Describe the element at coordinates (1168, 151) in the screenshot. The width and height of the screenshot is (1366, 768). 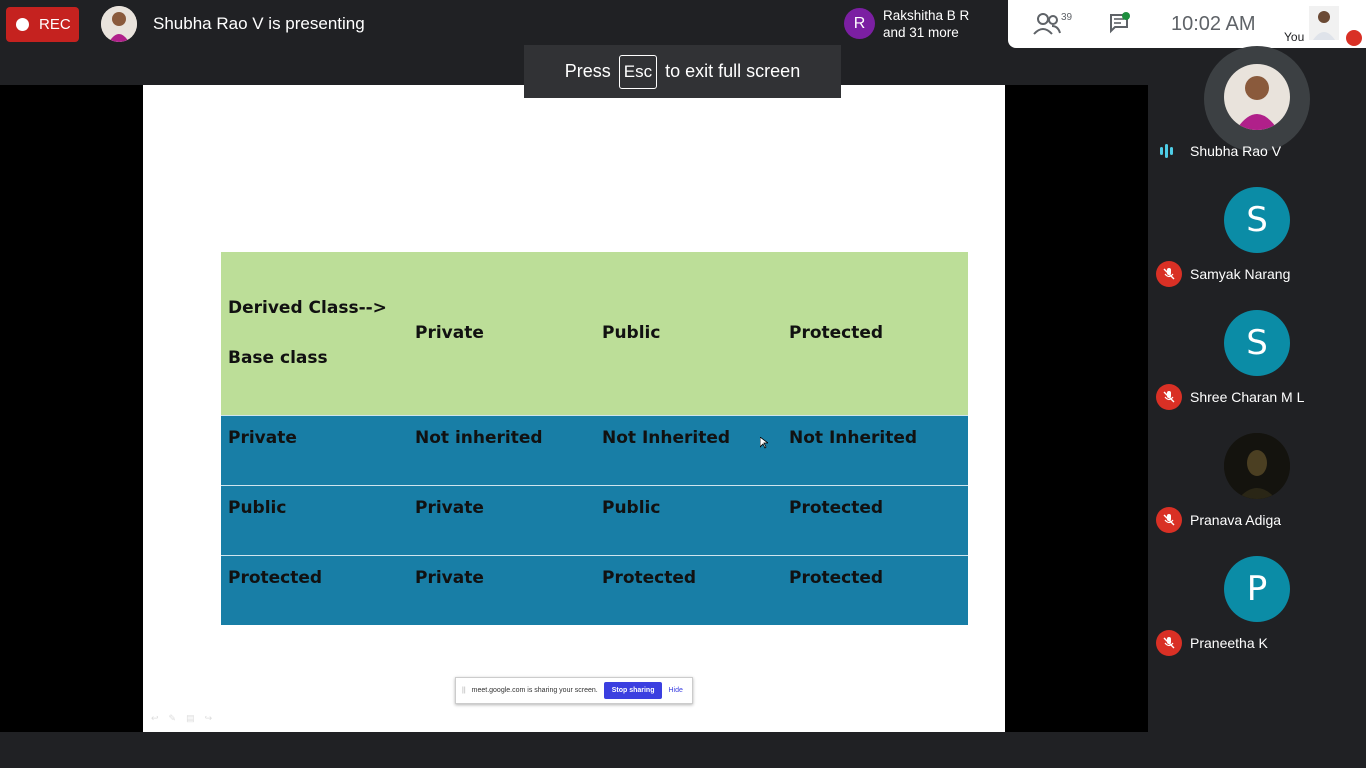
I see `speaking-indicator-icon` at that location.